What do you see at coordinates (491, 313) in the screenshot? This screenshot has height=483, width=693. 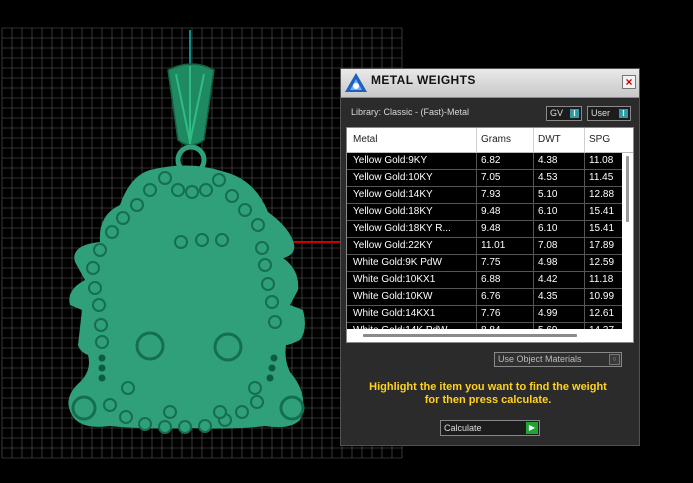 I see `table-cell: 7.76` at bounding box center [491, 313].